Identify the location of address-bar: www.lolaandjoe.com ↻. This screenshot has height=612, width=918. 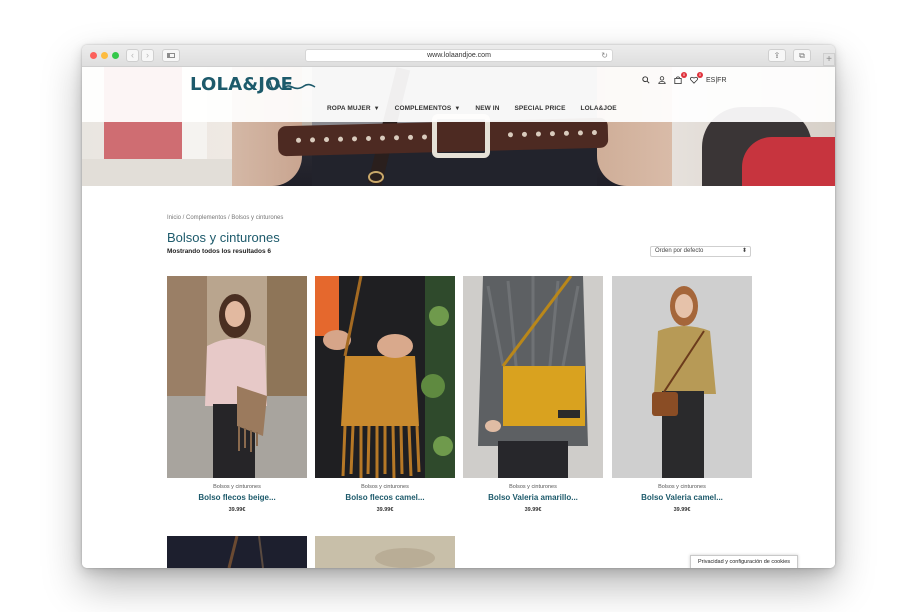
(459, 55).